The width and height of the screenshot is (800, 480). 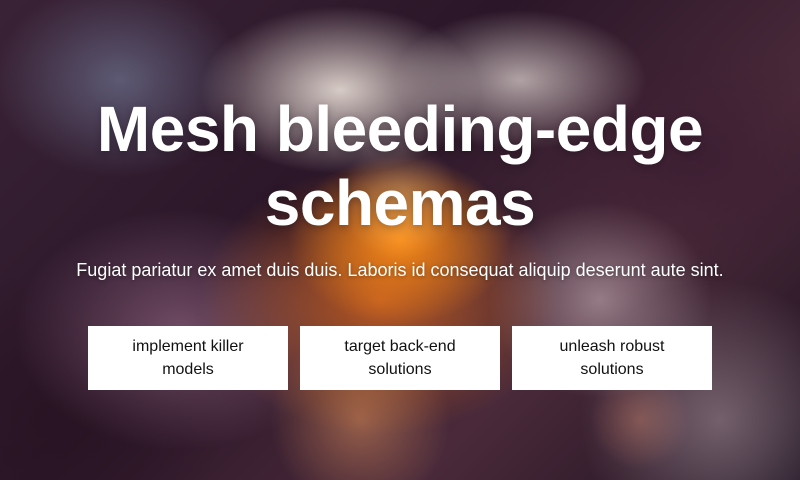 What do you see at coordinates (400, 129) in the screenshot?
I see `hero-title-line-1: Mesh bleeding-edge` at bounding box center [400, 129].